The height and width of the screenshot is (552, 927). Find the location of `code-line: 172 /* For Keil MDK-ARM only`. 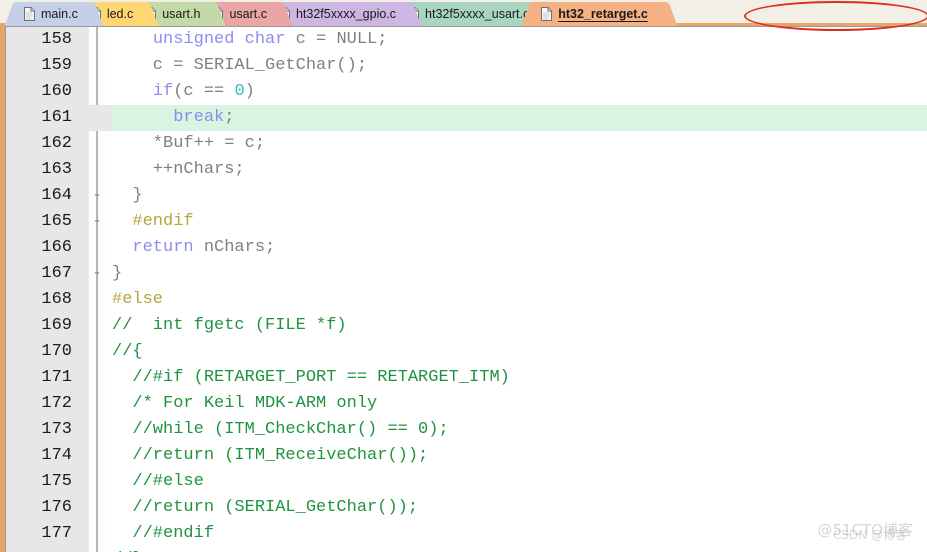

code-line: 172 /* For Keil MDK-ARM only is located at coordinates (466, 404).